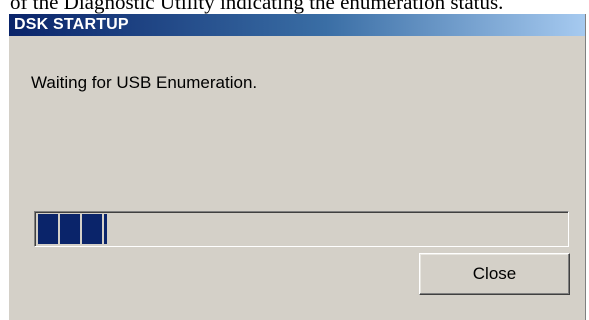 This screenshot has width=589, height=320. I want to click on progress-bar-fill, so click(72, 229).